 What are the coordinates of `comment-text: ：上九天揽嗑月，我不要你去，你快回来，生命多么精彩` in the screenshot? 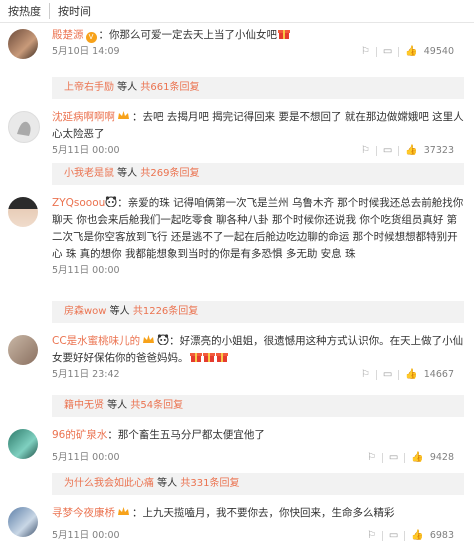 It's located at (263, 513).